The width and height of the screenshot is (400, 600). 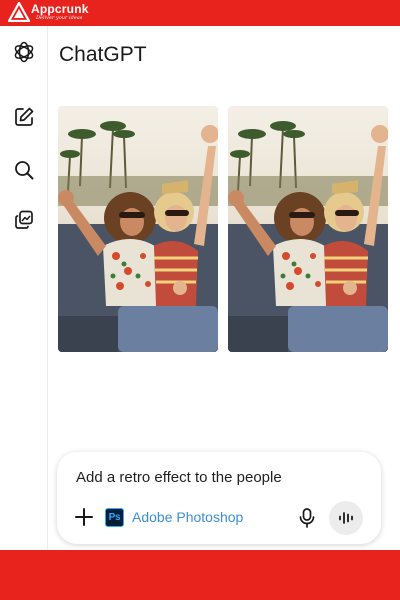 I want to click on brand-tagline: Deliver your ideas, so click(x=59, y=18).